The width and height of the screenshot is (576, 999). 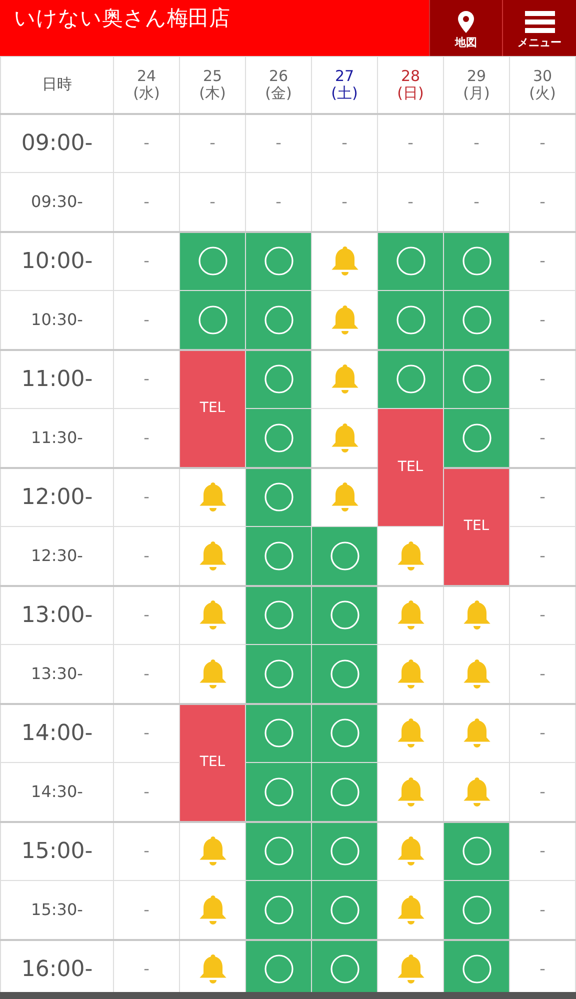 I want to click on day-header: 29 (月), so click(x=477, y=85).